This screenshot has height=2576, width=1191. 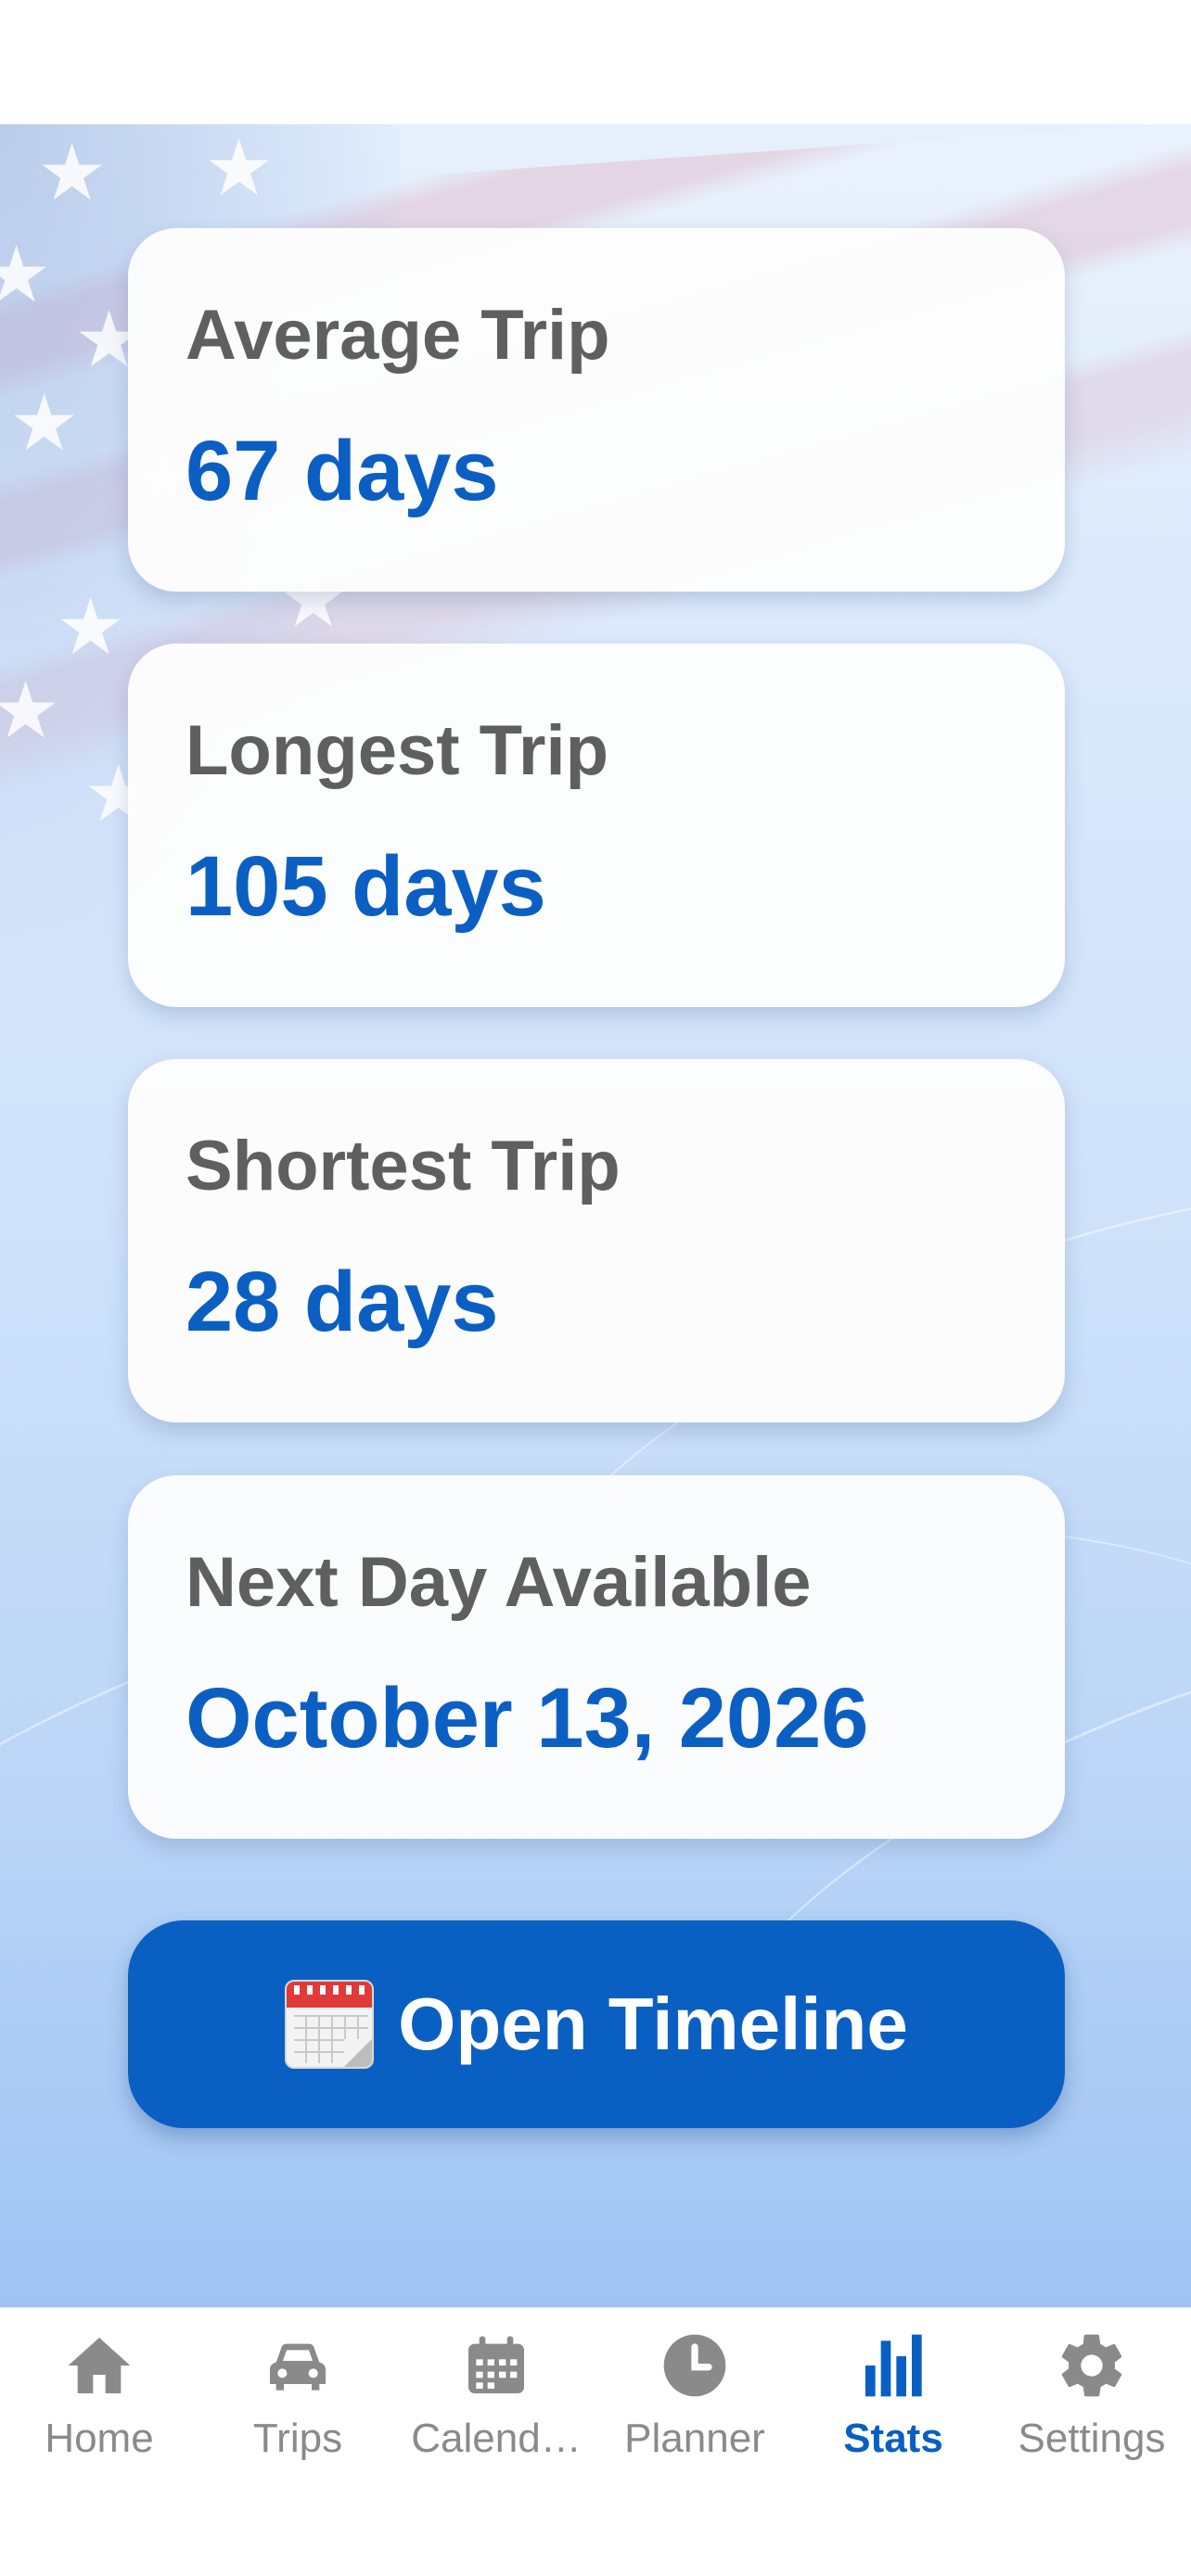 I want to click on tab-trips: Trips, so click(x=297, y=2407).